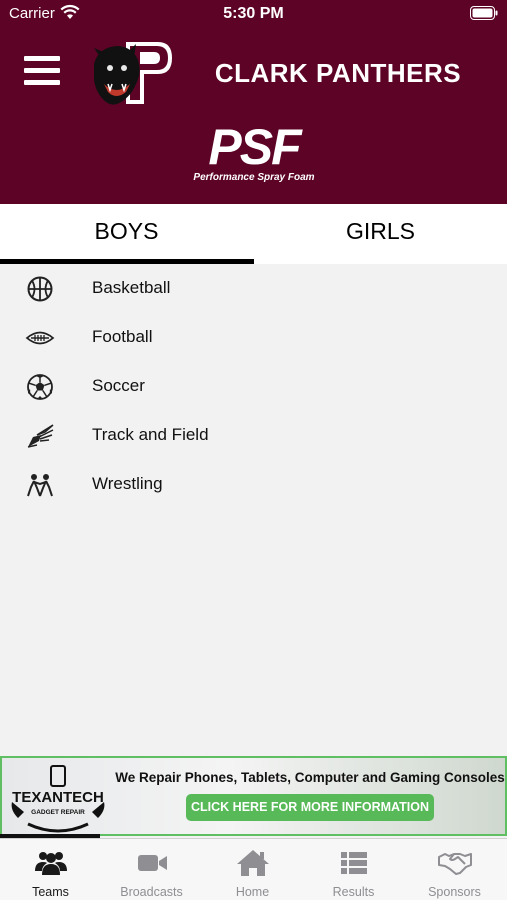 Image resolution: width=507 pixels, height=900 pixels. I want to click on battery-icon, so click(484, 13).